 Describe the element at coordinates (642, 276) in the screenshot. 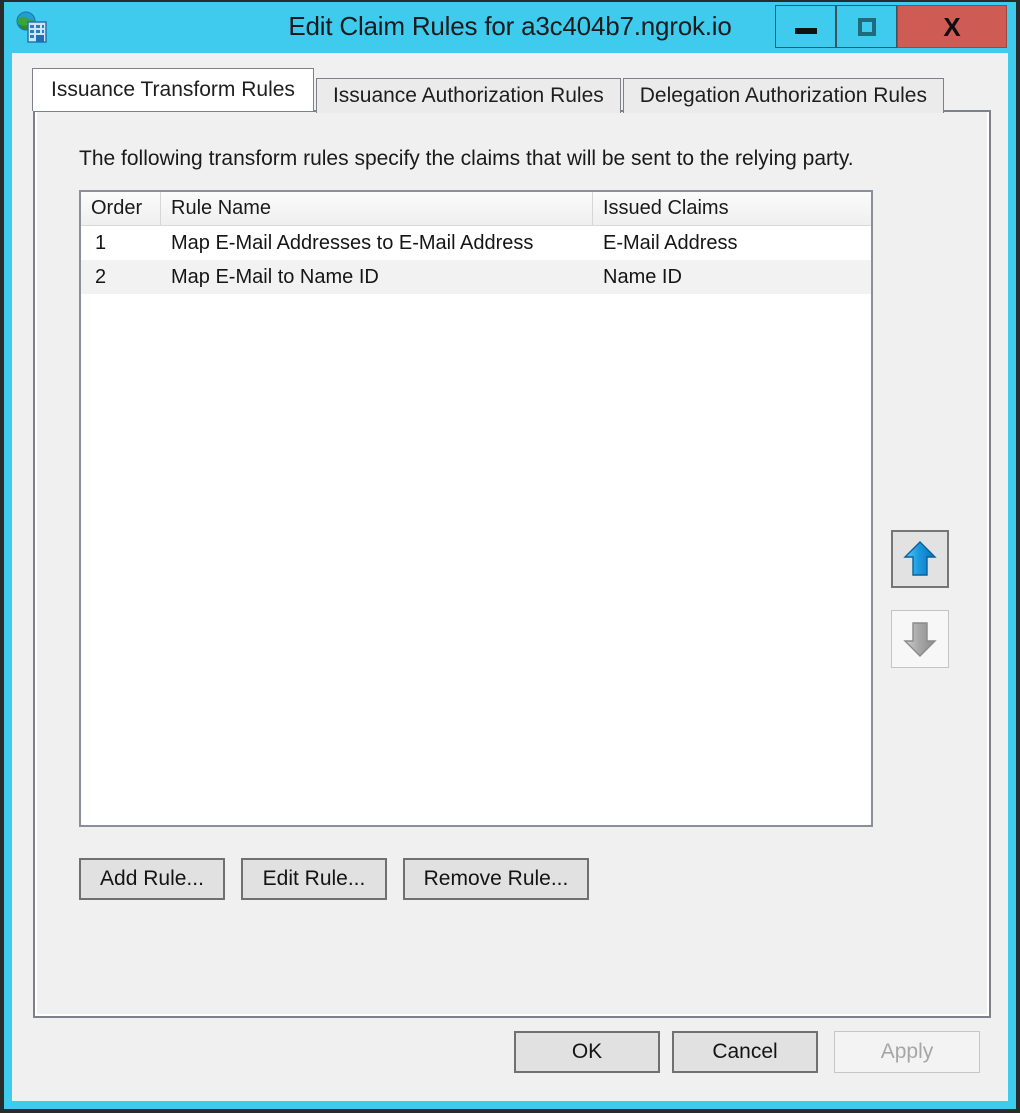

I see `cell-issued-claims: Name ID` at that location.